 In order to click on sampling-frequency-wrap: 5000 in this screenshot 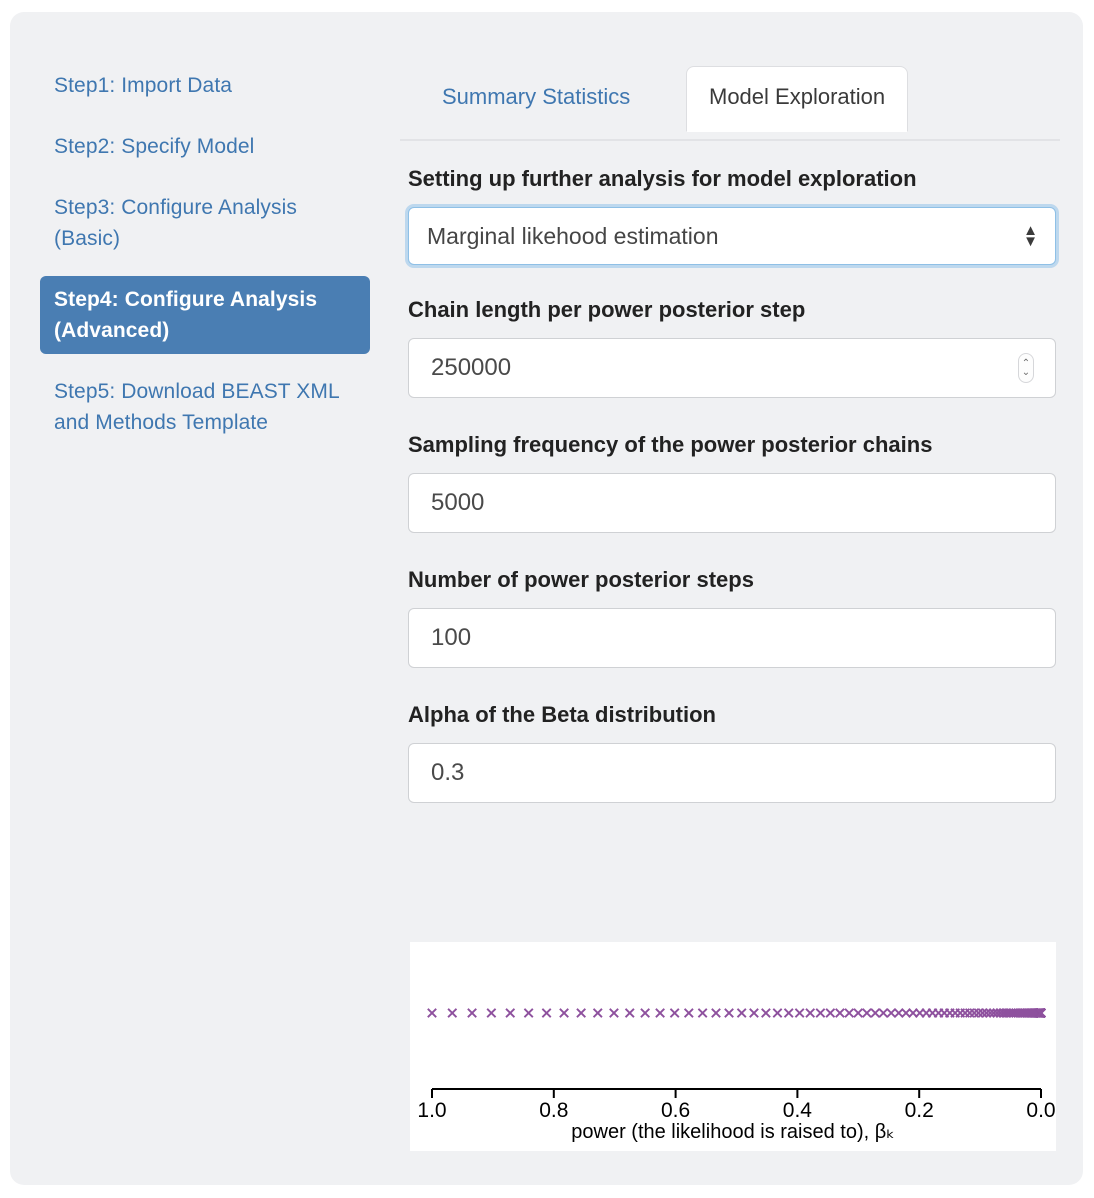, I will do `click(732, 503)`.